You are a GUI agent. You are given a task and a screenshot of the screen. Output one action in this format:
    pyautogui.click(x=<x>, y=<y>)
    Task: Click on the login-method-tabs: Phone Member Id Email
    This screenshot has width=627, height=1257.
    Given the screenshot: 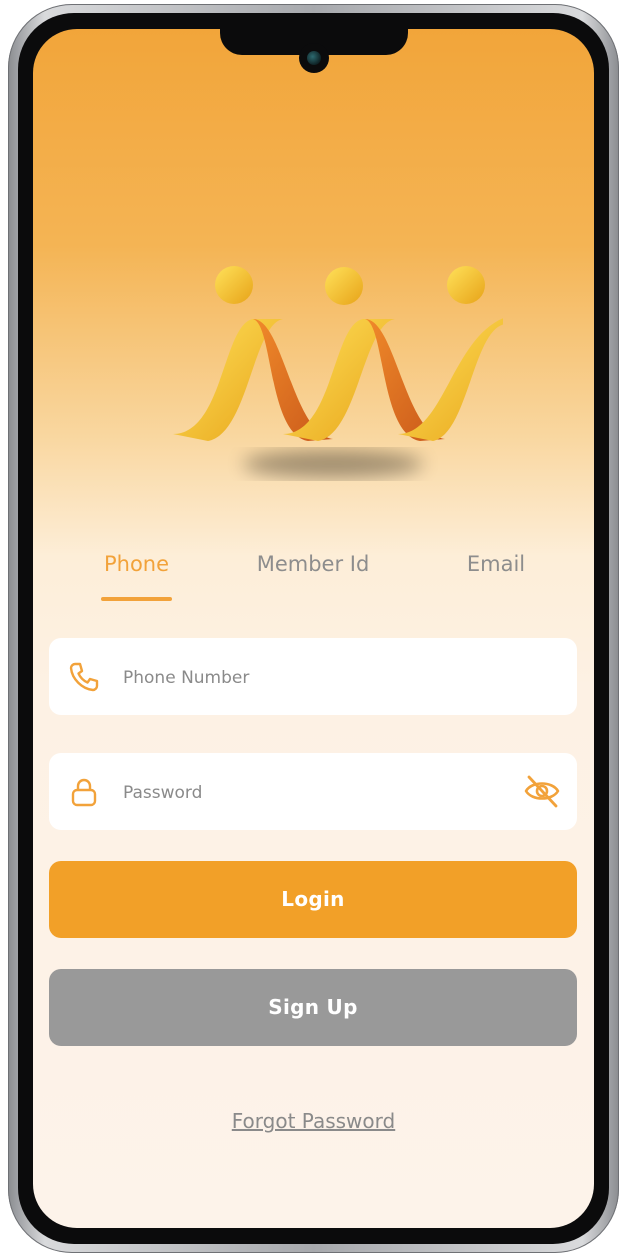 What is the action you would take?
    pyautogui.click(x=313, y=574)
    